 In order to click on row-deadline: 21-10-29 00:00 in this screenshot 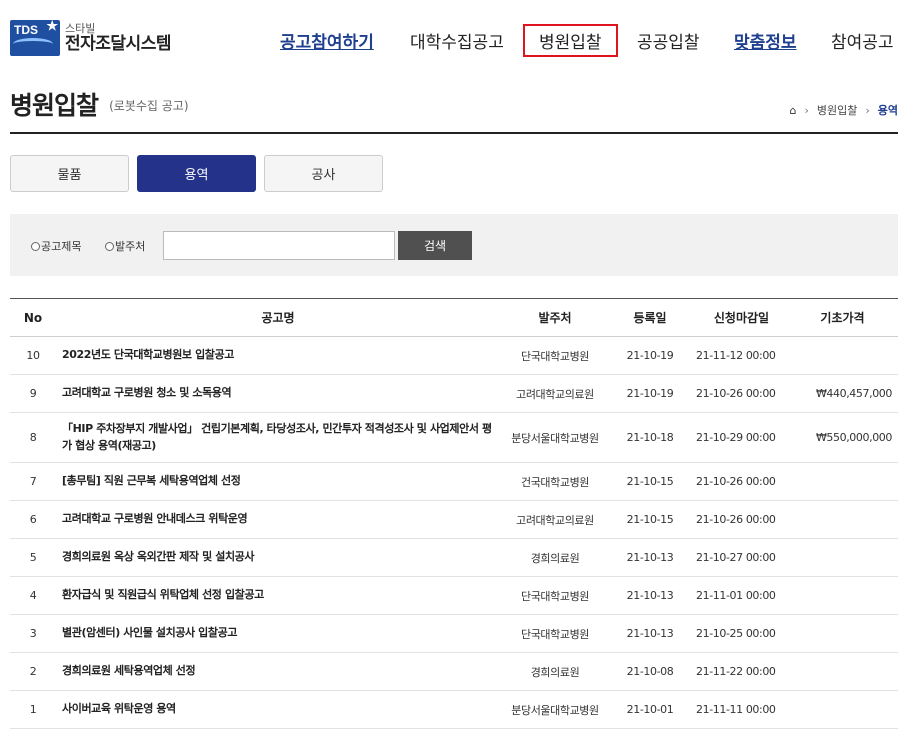, I will do `click(741, 437)`.